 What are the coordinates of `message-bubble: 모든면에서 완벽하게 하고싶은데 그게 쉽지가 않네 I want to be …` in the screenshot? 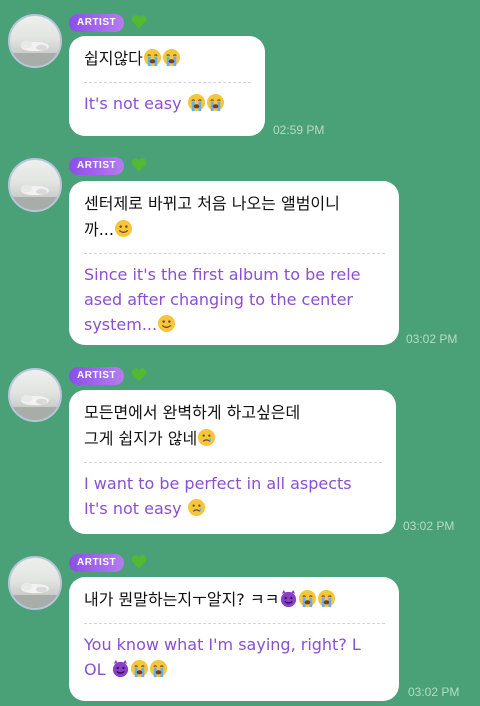 It's located at (232, 462).